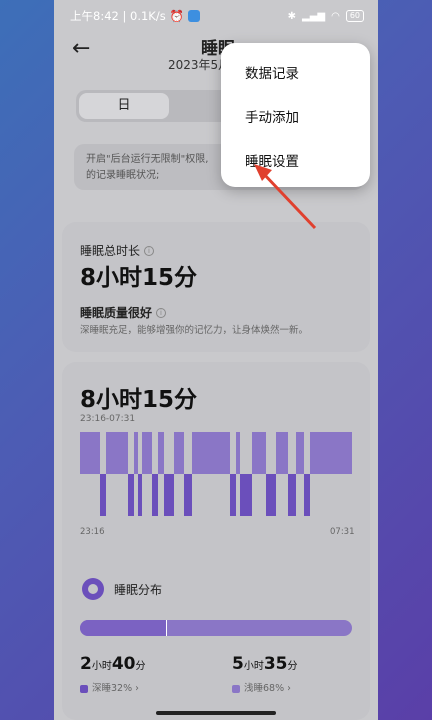 This screenshot has height=720, width=432. I want to click on annotation-arrow, so click(285, 197).